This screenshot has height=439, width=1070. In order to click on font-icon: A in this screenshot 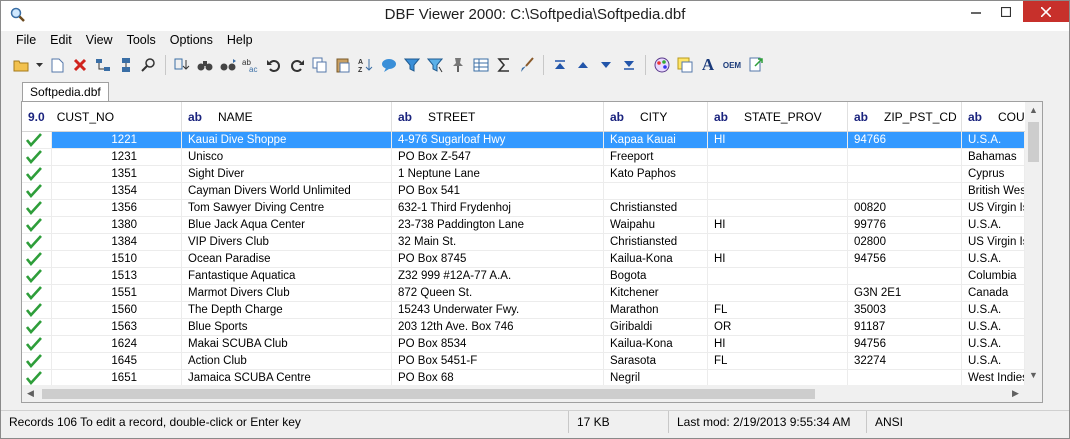, I will do `click(708, 65)`.